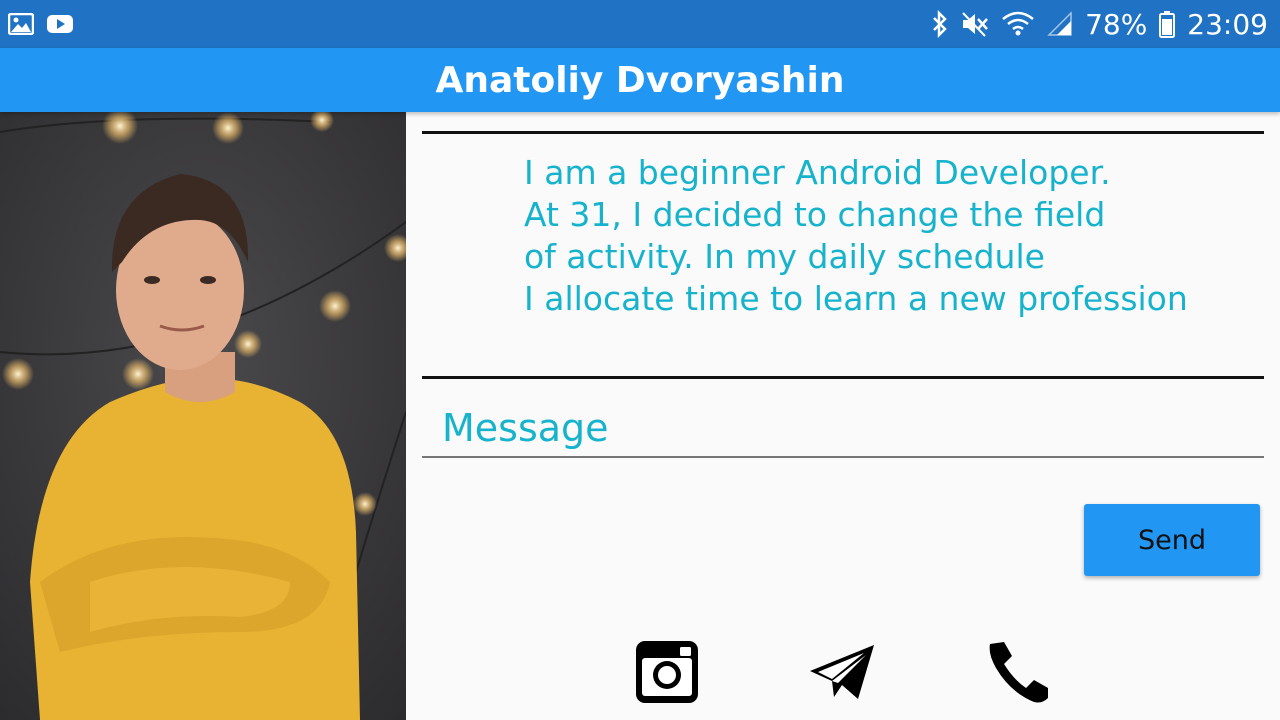  What do you see at coordinates (1227, 24) in the screenshot?
I see `clock: 23:09` at bounding box center [1227, 24].